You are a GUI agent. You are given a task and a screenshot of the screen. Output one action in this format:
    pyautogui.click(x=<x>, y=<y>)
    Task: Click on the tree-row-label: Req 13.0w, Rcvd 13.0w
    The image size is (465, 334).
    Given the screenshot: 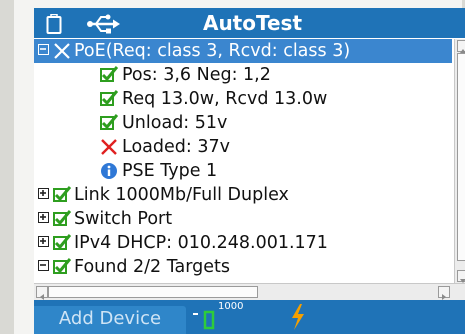 What is the action you would take?
    pyautogui.click(x=225, y=99)
    